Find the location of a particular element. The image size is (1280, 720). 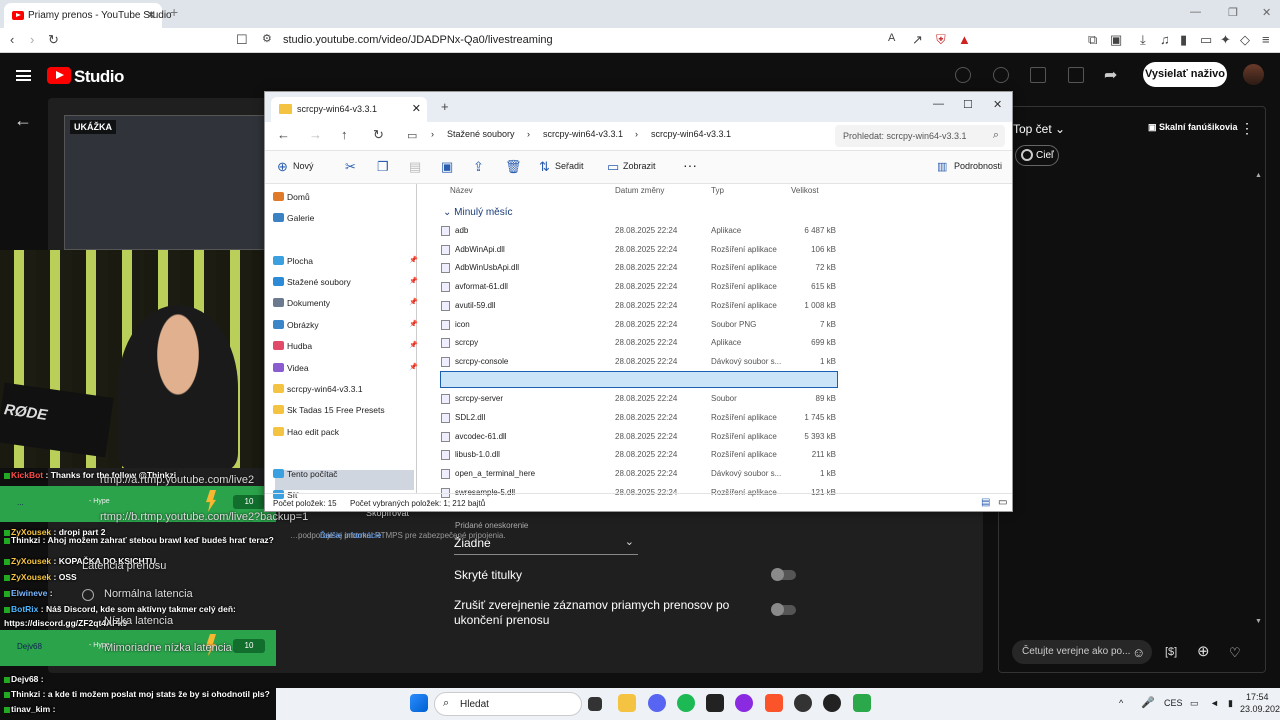

breadcrumb-item: Stažené soubory is located at coordinates (481, 134).